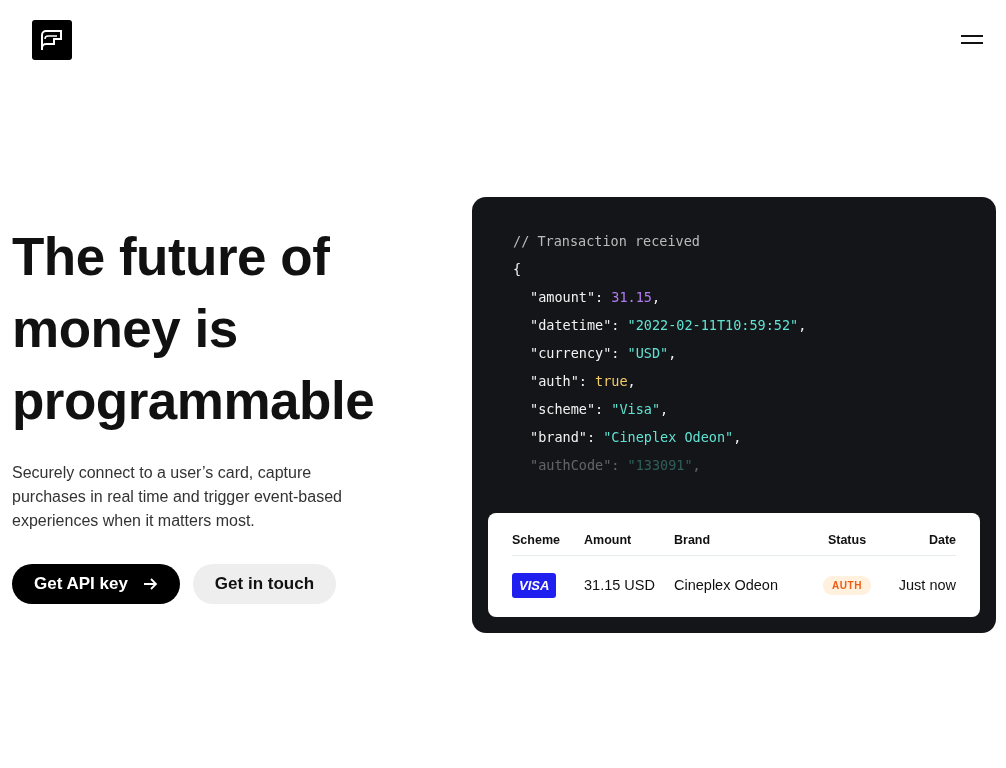 The width and height of the screenshot is (1006, 768). What do you see at coordinates (603, 353) in the screenshot?
I see `code-line: "currency": "USD",` at bounding box center [603, 353].